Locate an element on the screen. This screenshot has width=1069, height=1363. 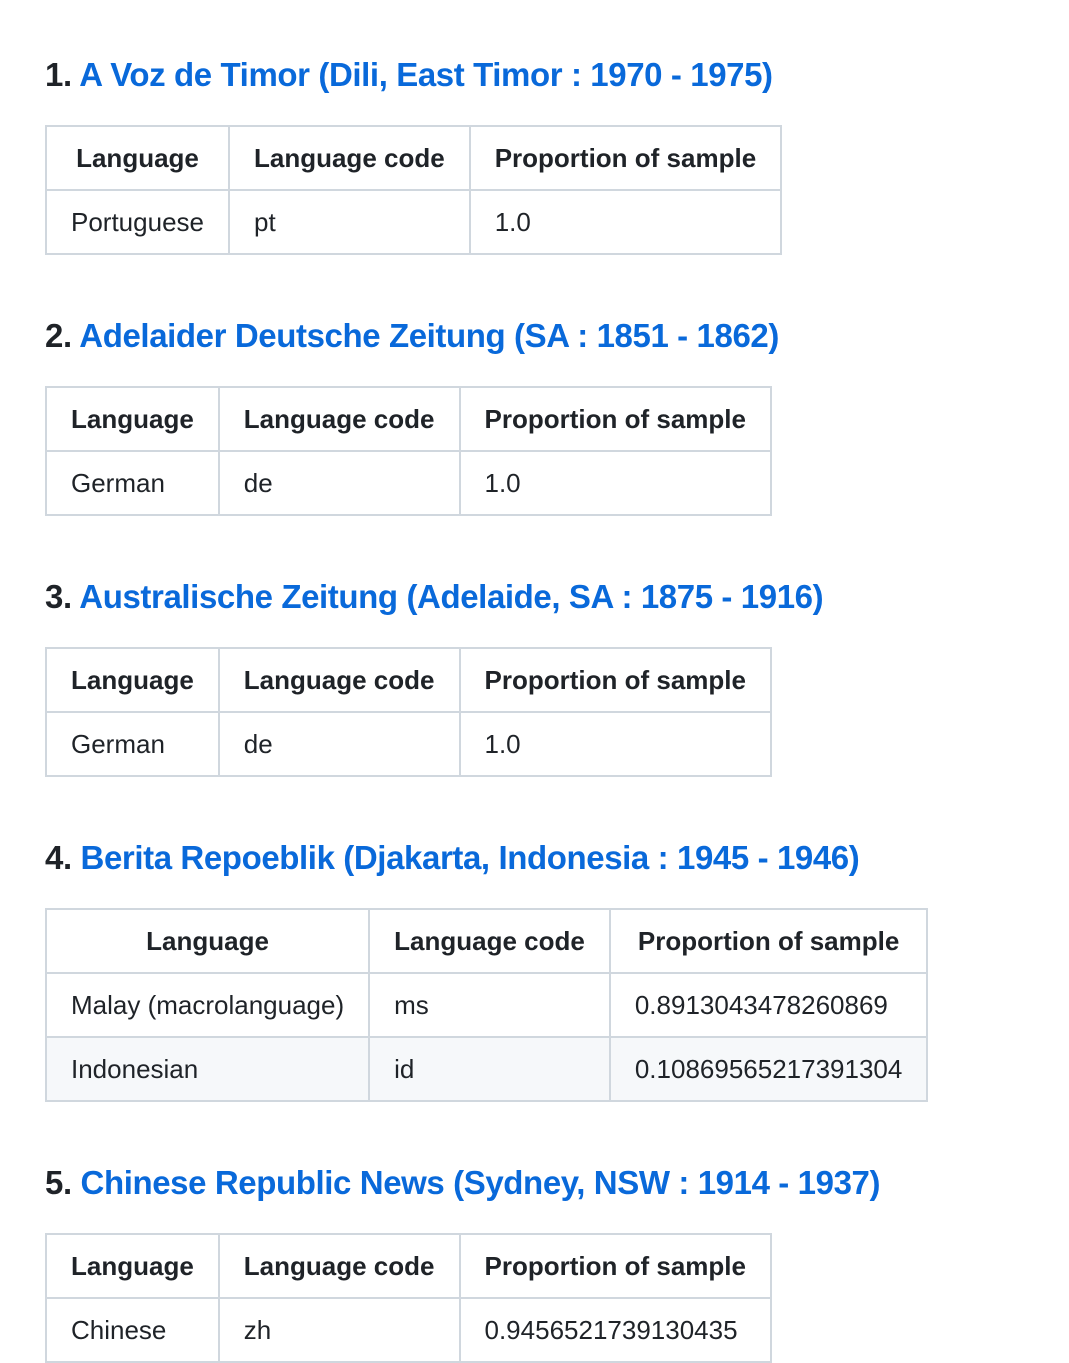
language-code-cell: id is located at coordinates (489, 1069).